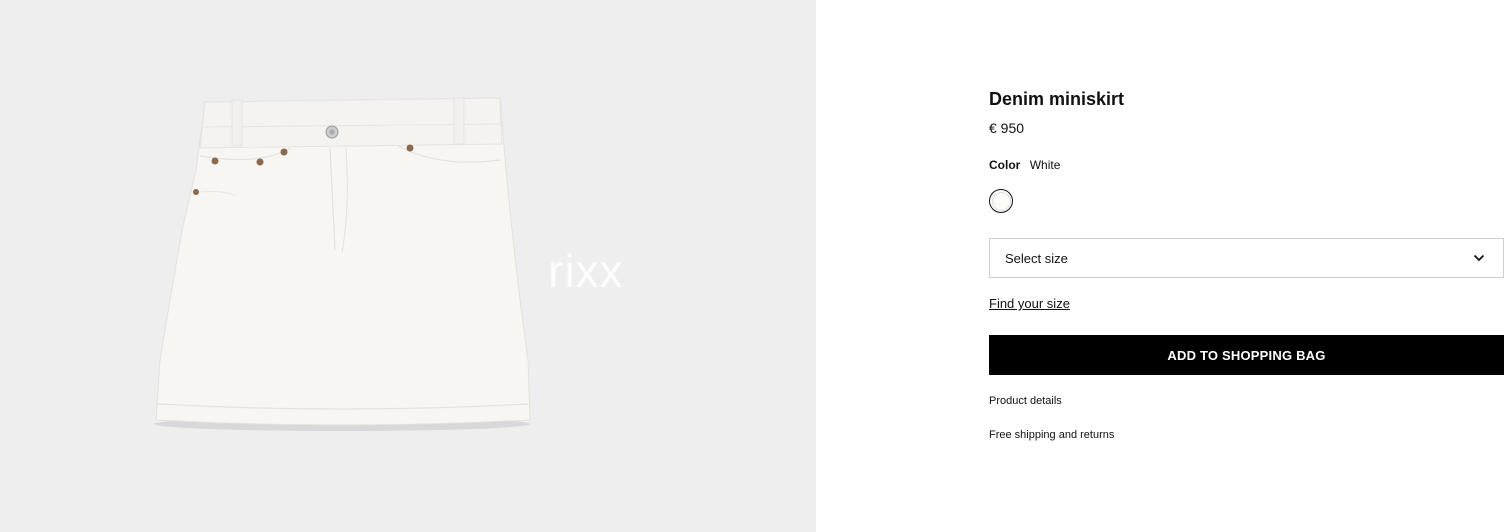 The image size is (1504, 532). What do you see at coordinates (1036, 258) in the screenshot?
I see `size-select-label: Select size` at bounding box center [1036, 258].